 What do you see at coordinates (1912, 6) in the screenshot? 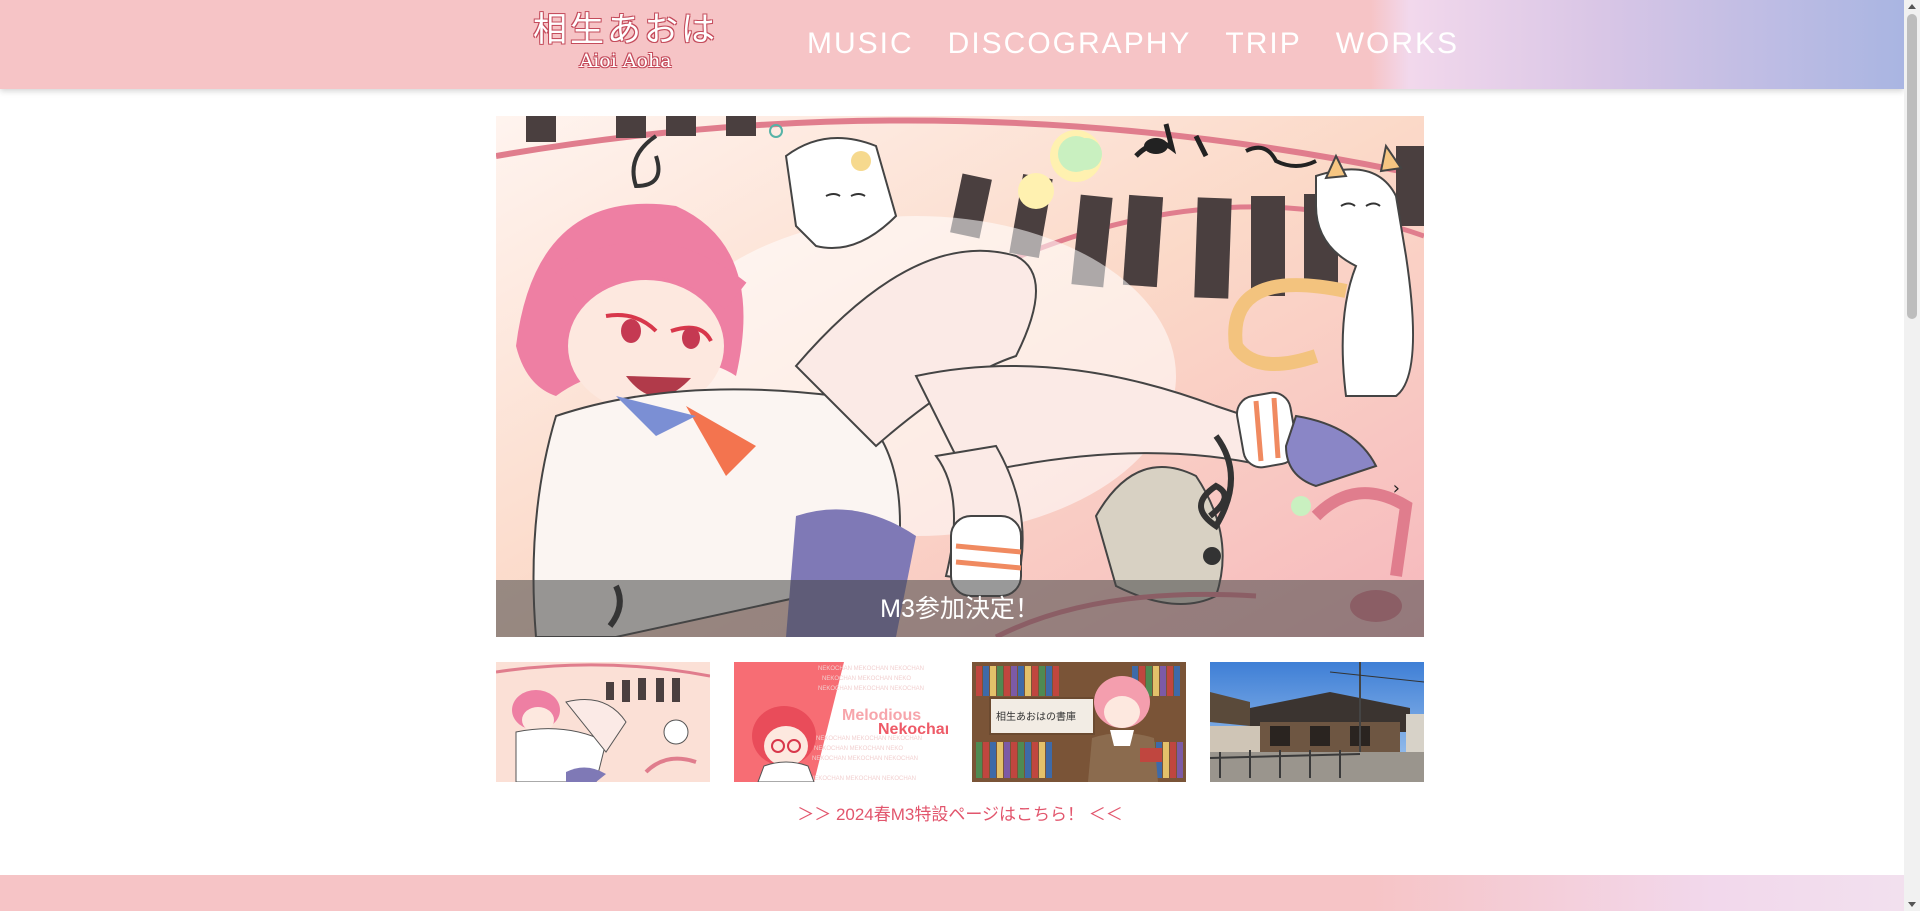
I see `scroll-up-icon` at bounding box center [1912, 6].